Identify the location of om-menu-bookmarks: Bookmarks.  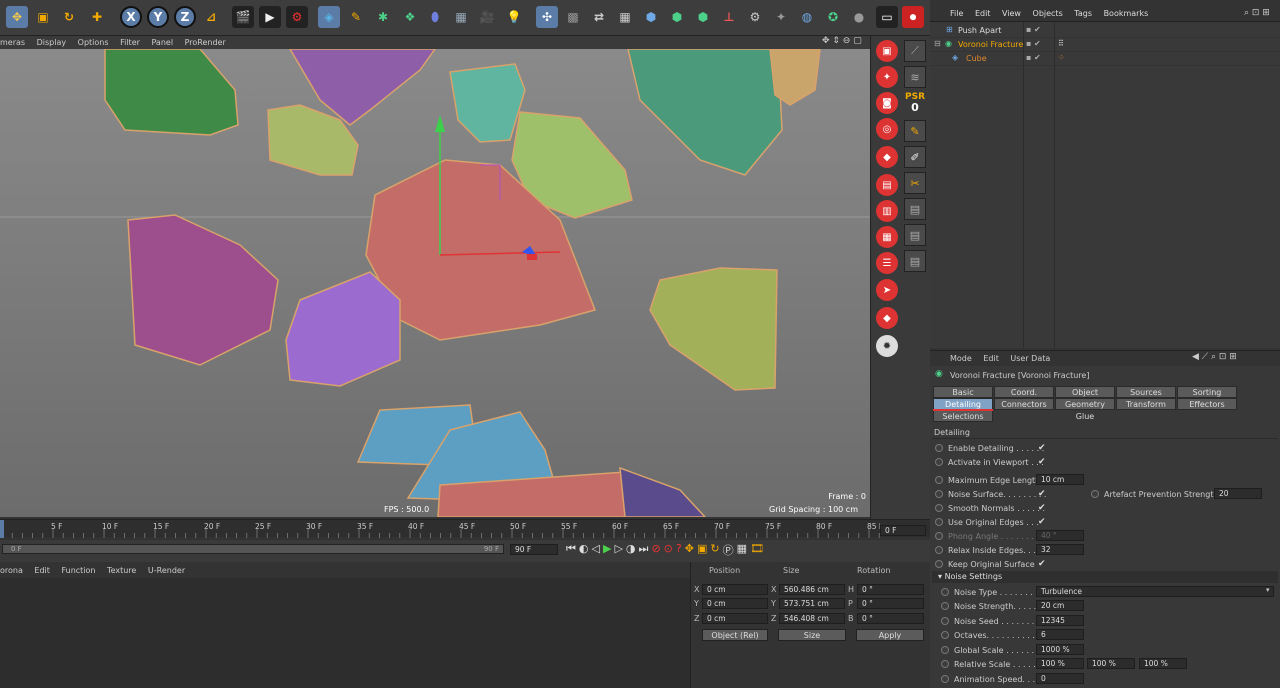
(1126, 13).